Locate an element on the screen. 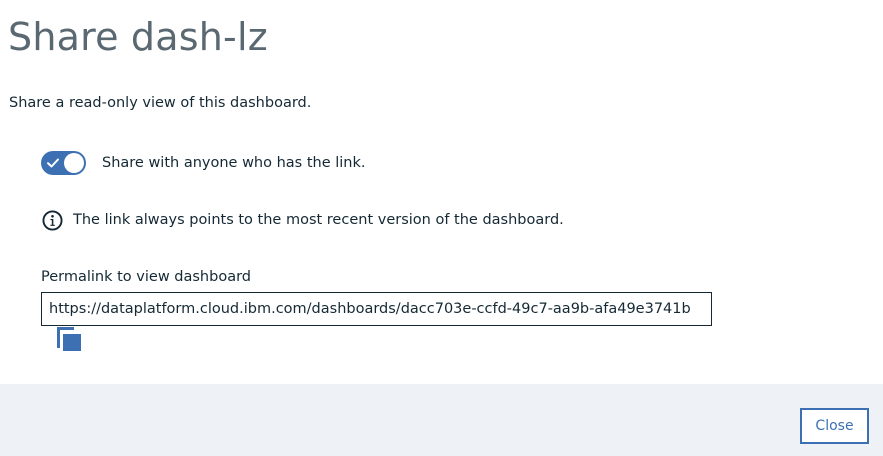 The height and width of the screenshot is (456, 883). copy-icon is located at coordinates (69, 339).